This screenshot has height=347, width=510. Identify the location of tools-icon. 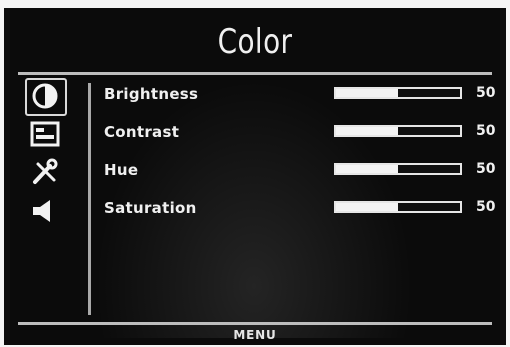
(45, 172).